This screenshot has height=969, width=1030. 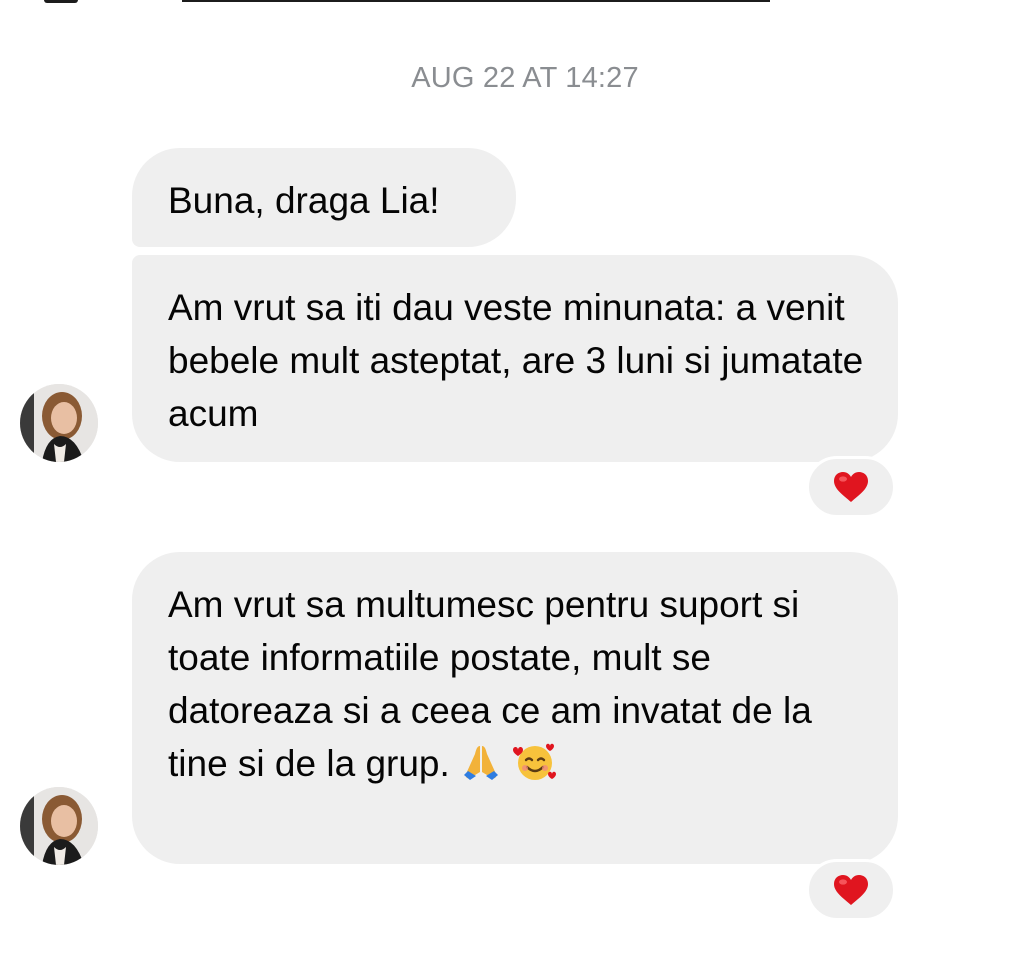 What do you see at coordinates (535, 768) in the screenshot?
I see `smiling-face-with-hearts-icon` at bounding box center [535, 768].